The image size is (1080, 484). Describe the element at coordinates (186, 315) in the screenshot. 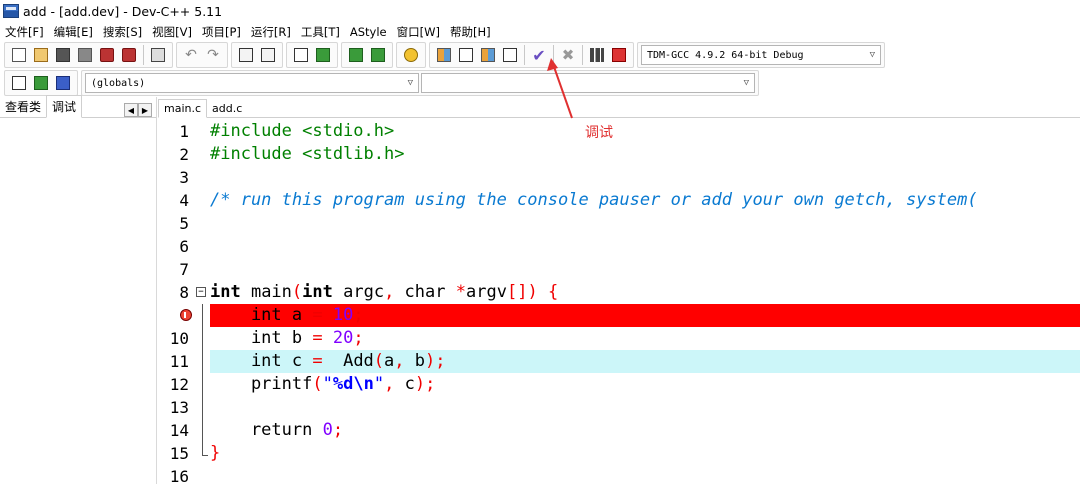

I see `breakpoint-icon` at that location.